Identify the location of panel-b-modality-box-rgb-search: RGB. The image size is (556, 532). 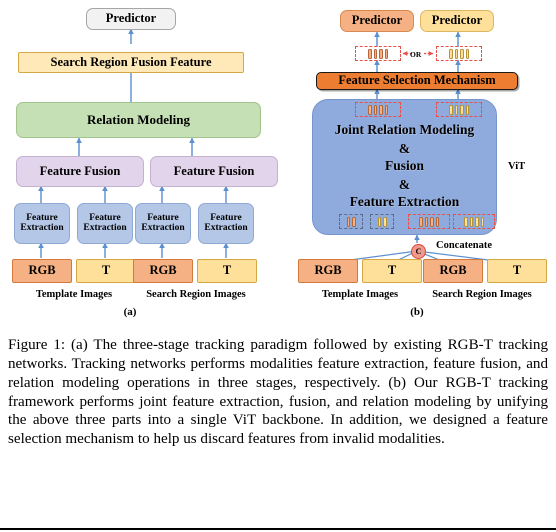
(453, 271).